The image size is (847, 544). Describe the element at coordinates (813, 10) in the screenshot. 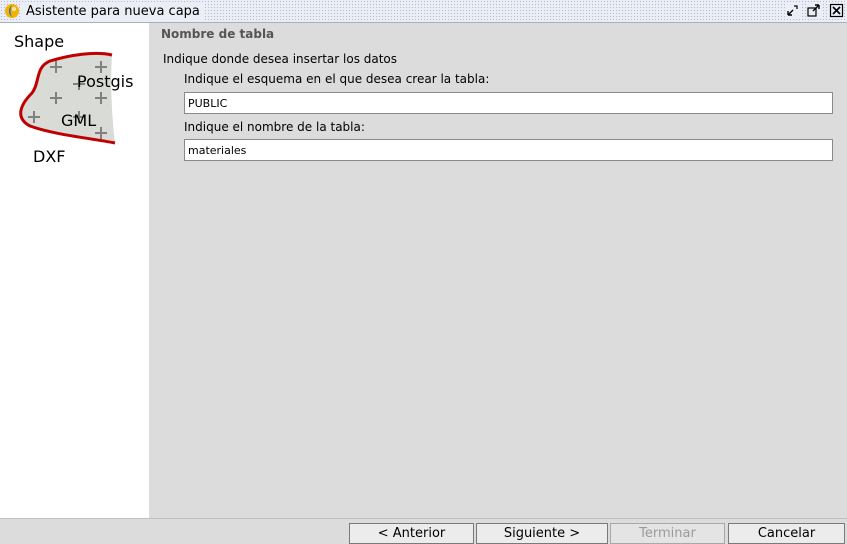

I see `maximize-icon` at that location.